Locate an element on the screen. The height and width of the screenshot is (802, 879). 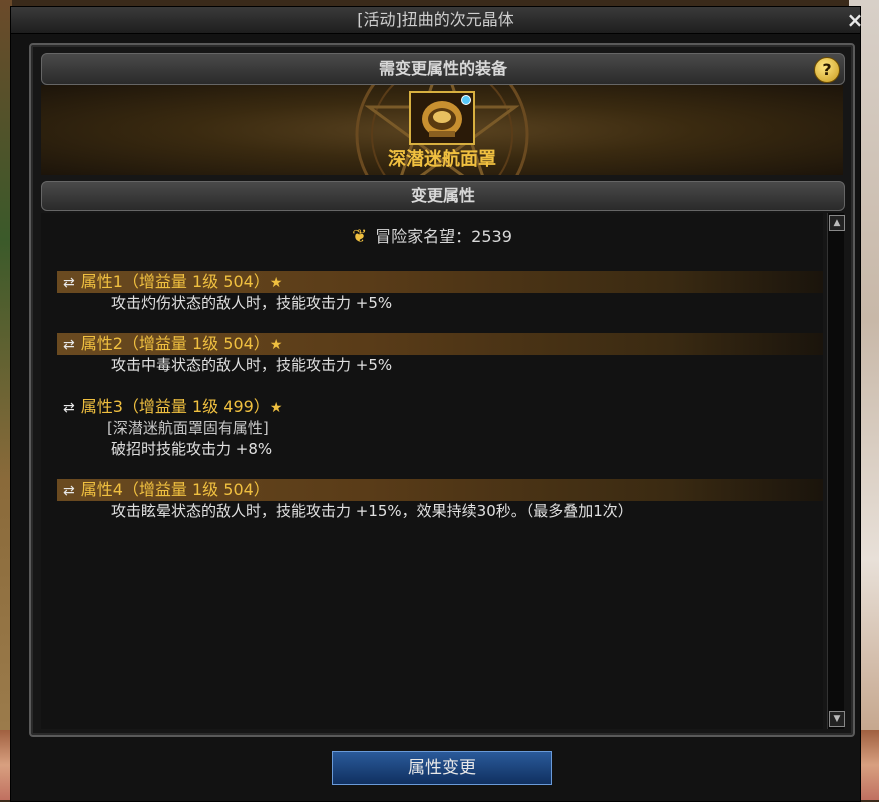
attribute-title: 属性4（增益量 1级 504） is located at coordinates (175, 489).